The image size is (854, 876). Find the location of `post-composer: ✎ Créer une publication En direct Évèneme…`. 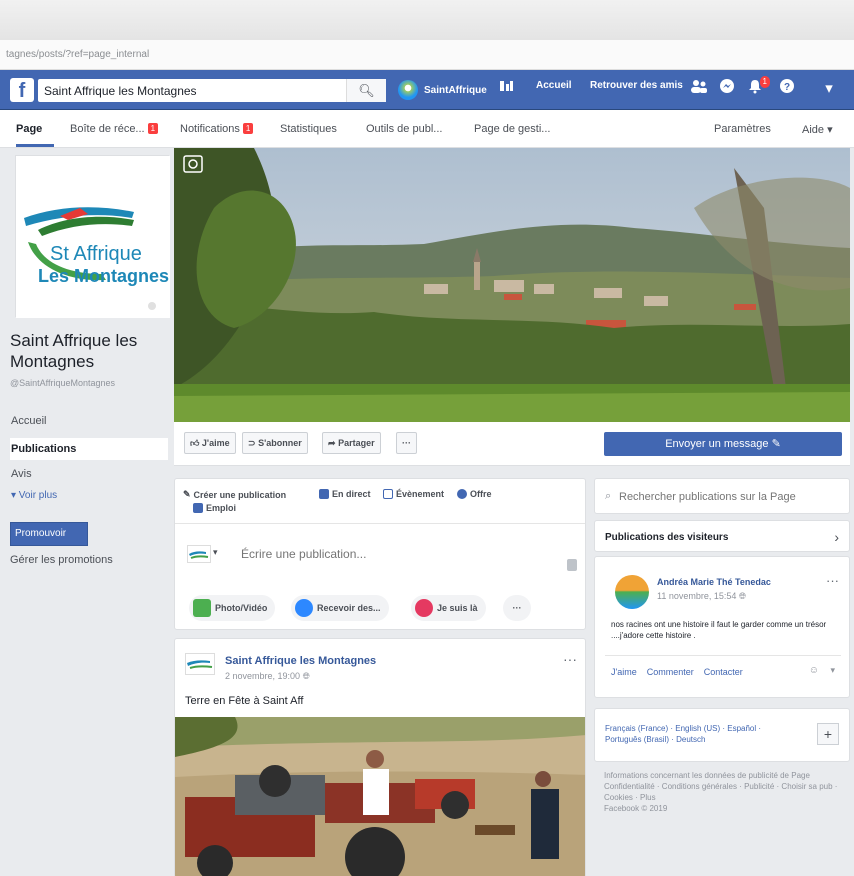

post-composer: ✎ Créer une publication En direct Évèneme… is located at coordinates (380, 554).